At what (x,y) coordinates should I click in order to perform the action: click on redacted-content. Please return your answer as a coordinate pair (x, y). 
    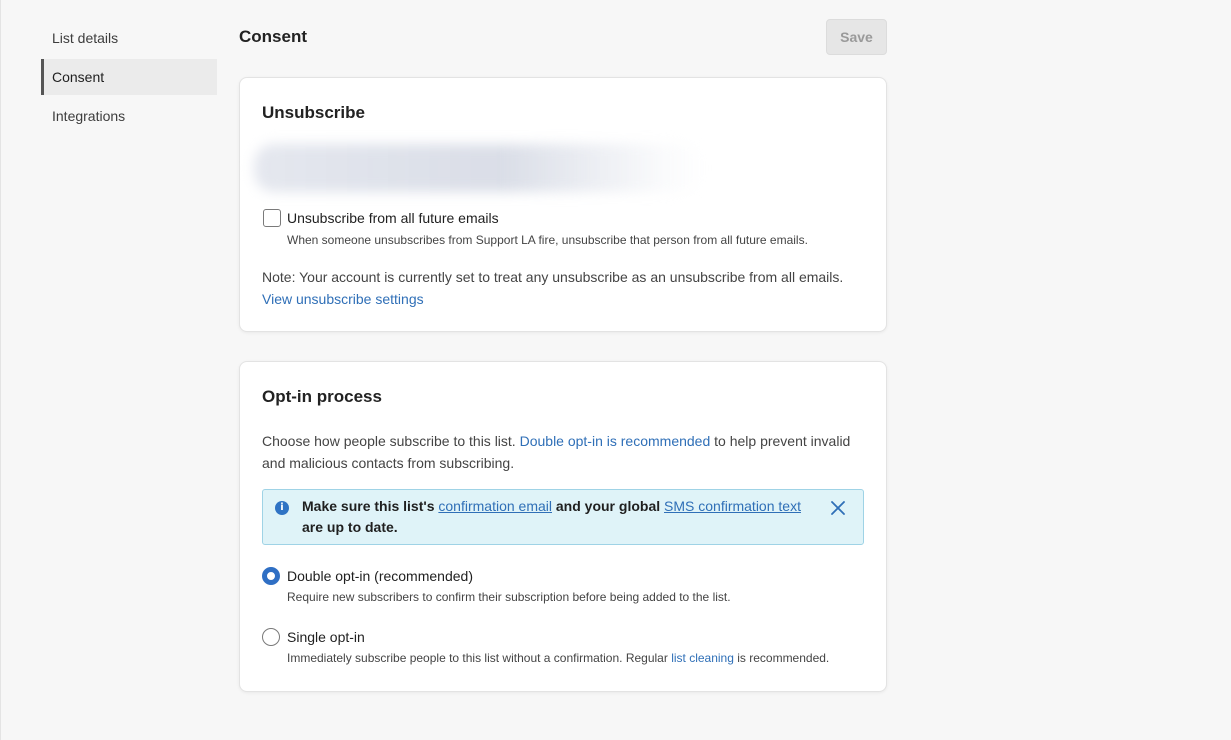
    Looking at the image, I should click on (479, 168).